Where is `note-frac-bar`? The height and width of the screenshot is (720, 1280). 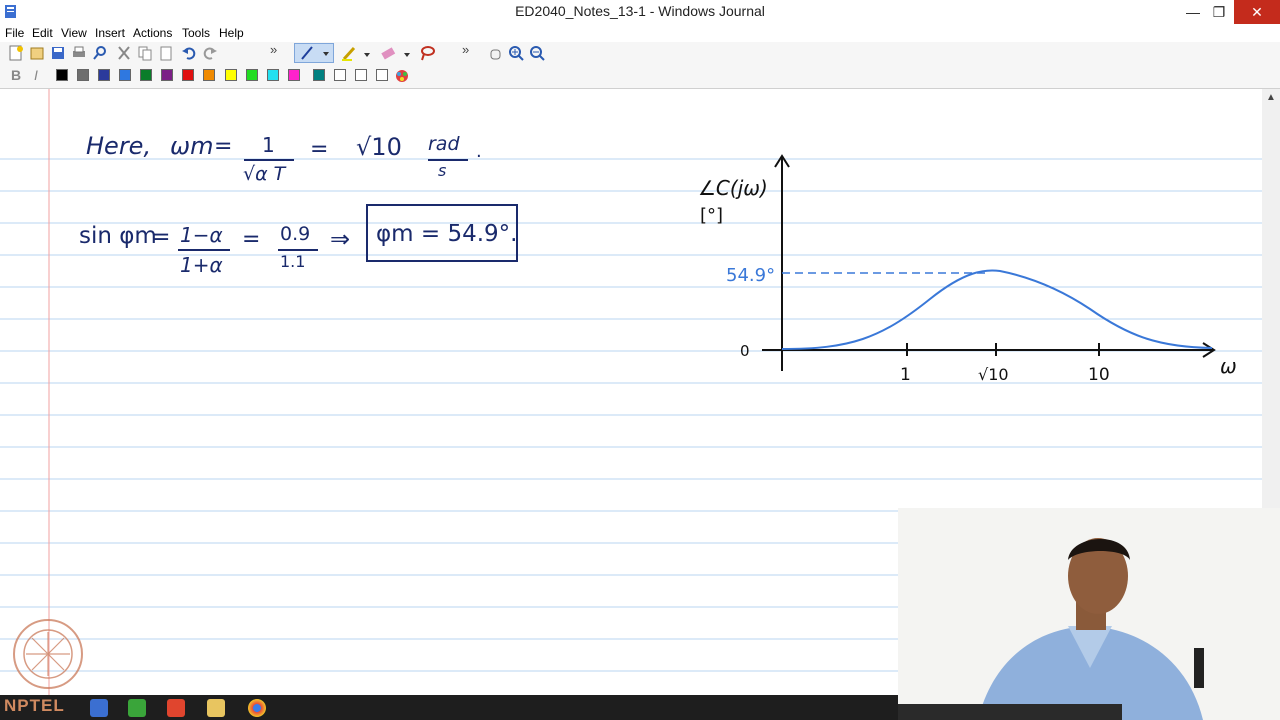 note-frac-bar is located at coordinates (269, 160).